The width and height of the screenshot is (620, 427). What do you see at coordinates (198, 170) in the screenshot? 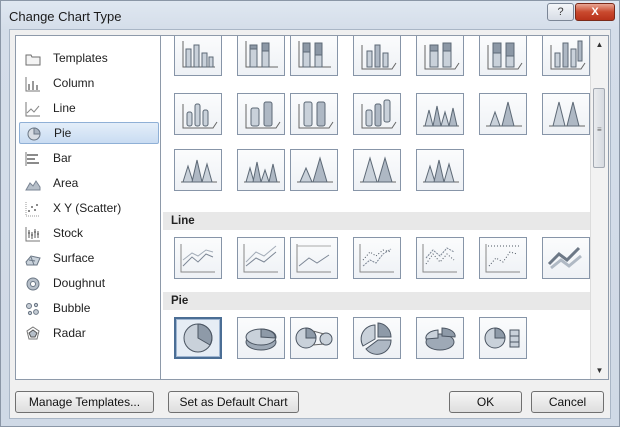
I see `column-thumb-cone-3d` at bounding box center [198, 170].